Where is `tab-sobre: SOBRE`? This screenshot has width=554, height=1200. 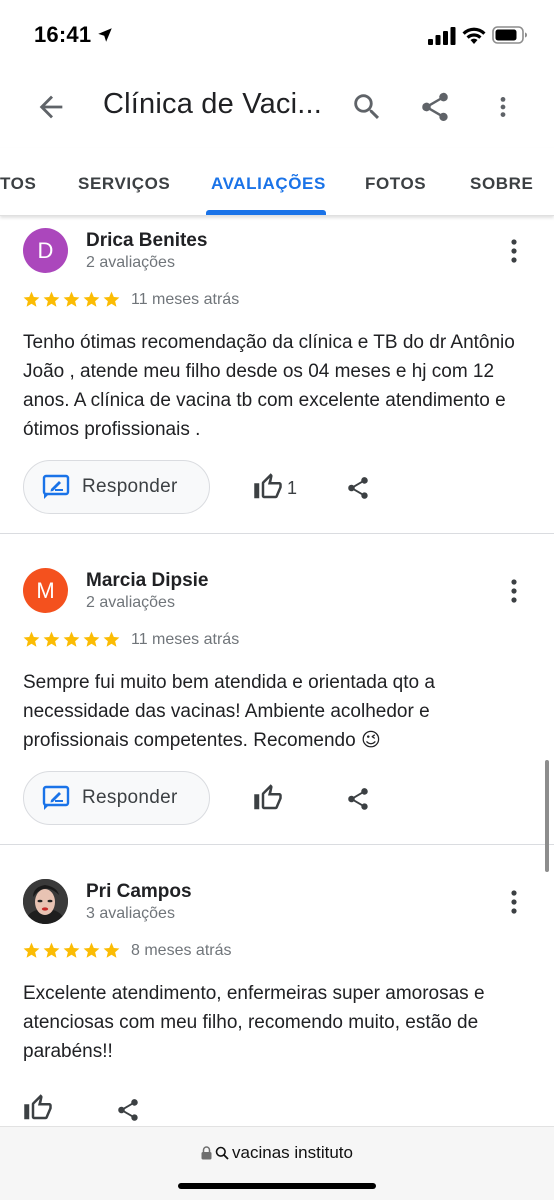
tab-sobre: SOBRE is located at coordinates (501, 184).